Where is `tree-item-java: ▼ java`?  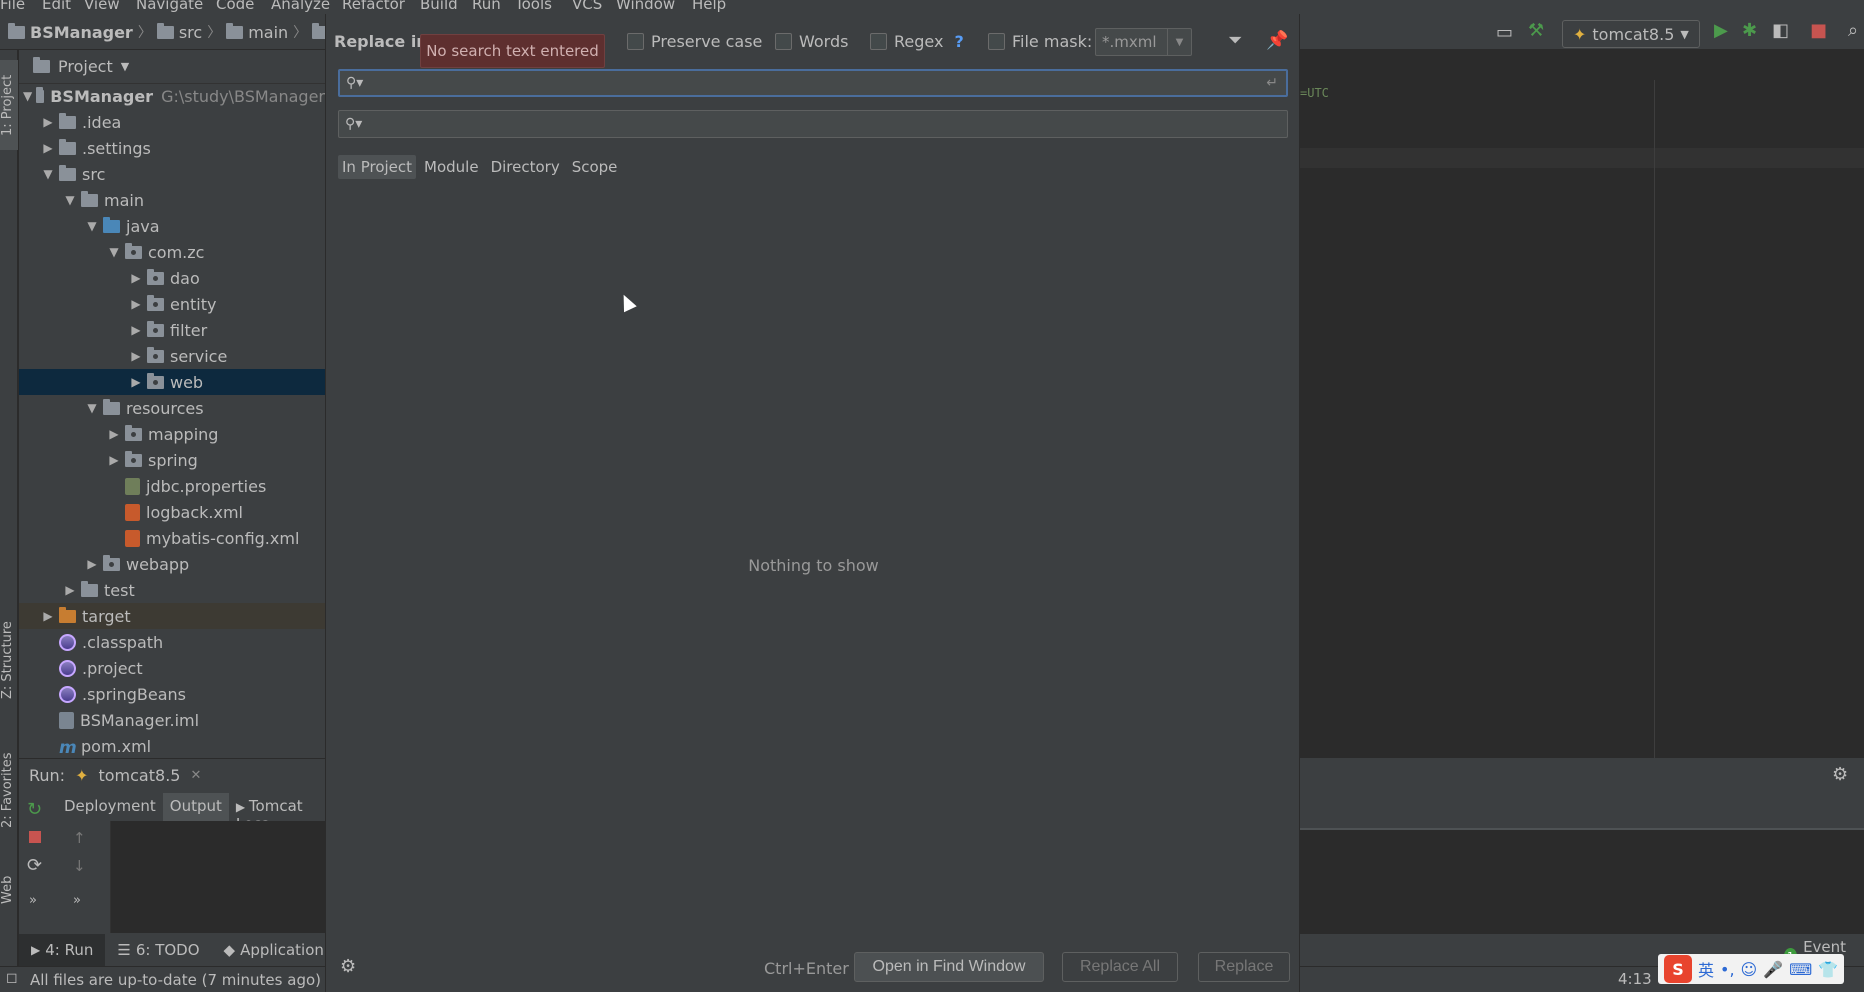
tree-item-java: ▼ java is located at coordinates (172, 226).